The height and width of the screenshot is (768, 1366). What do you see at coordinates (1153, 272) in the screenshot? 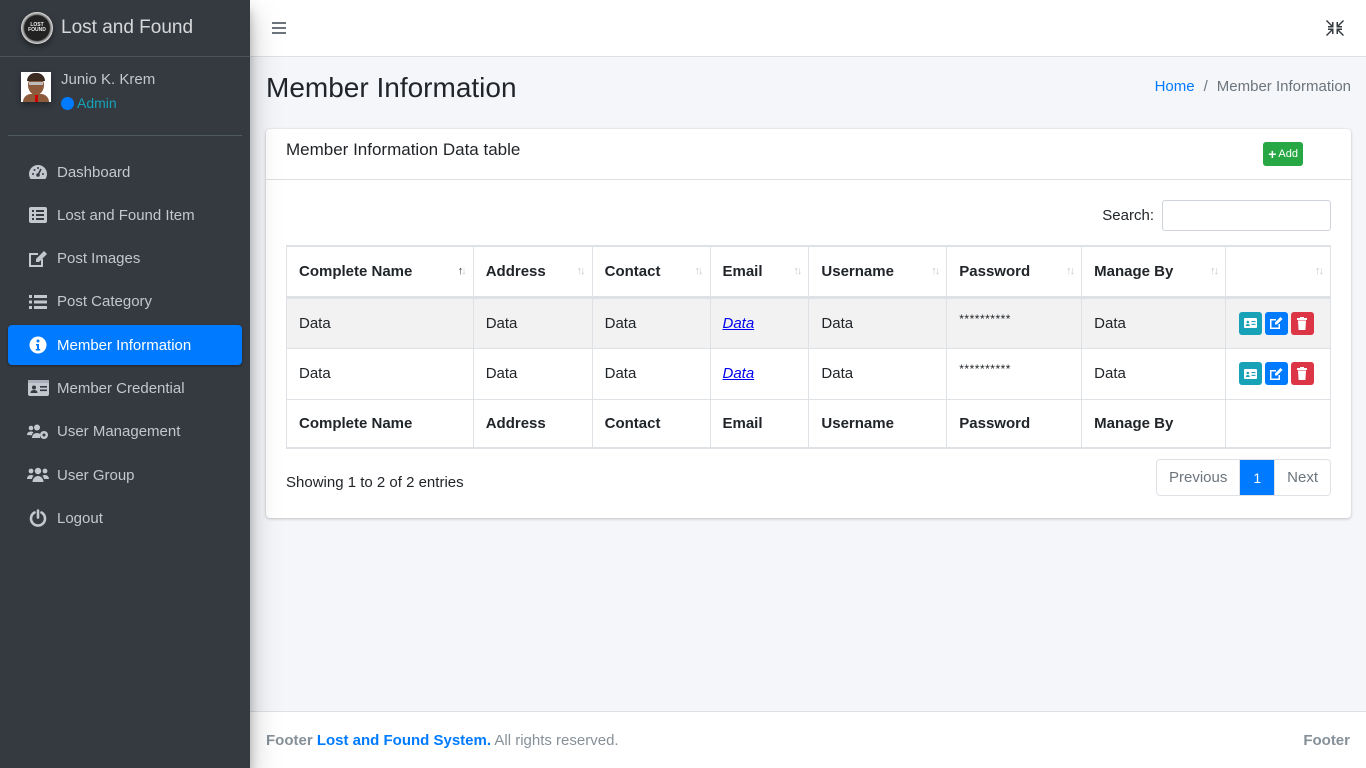
I see `column-header-manage-by: Manage By ↑↓` at bounding box center [1153, 272].